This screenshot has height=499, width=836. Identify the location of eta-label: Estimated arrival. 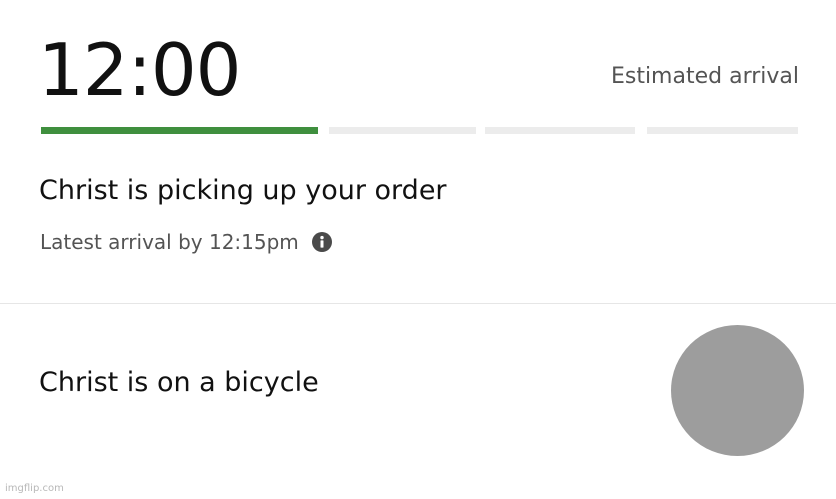
(704, 76).